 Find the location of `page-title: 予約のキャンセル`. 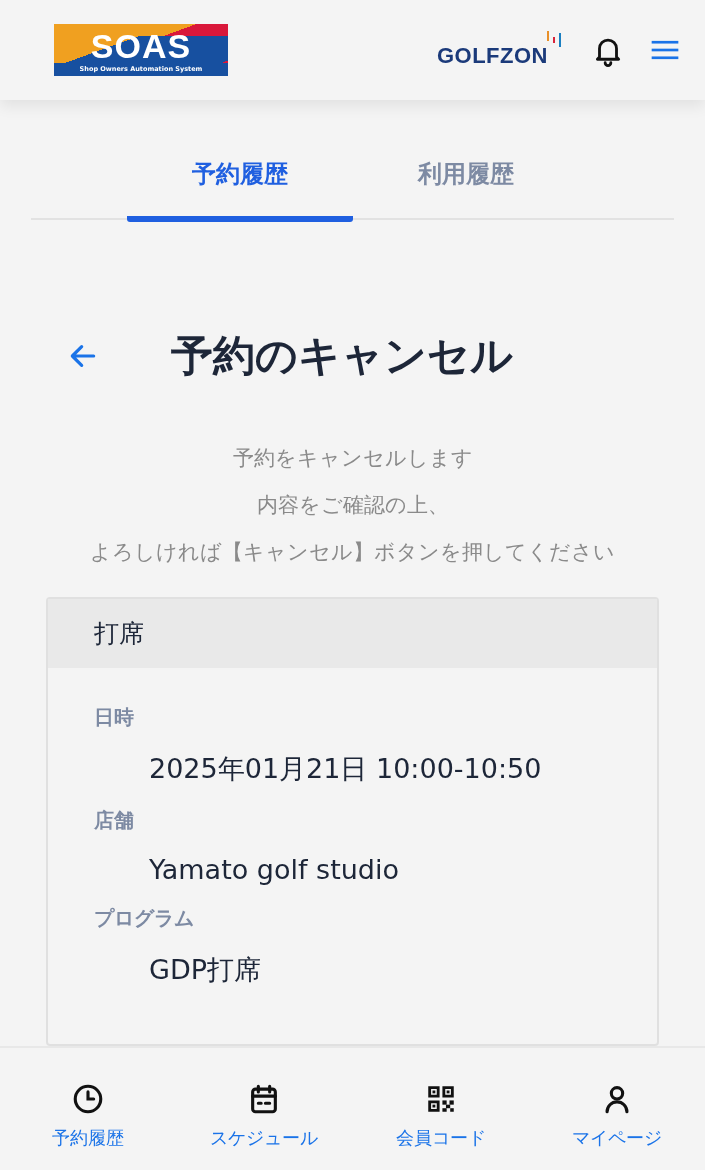

page-title: 予約のキャンセル is located at coordinates (342, 356).